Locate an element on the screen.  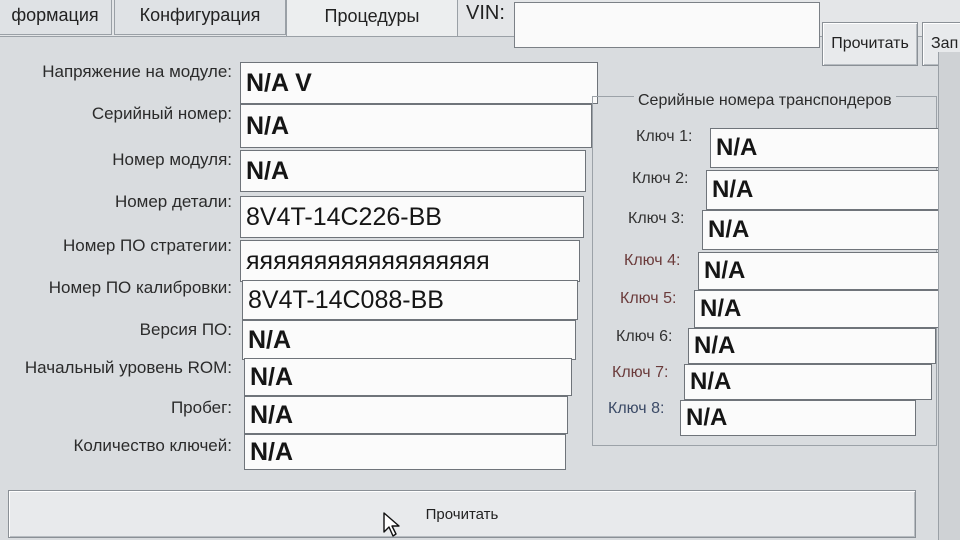
sw-version-label: Версия ПО: is located at coordinates (185, 329).